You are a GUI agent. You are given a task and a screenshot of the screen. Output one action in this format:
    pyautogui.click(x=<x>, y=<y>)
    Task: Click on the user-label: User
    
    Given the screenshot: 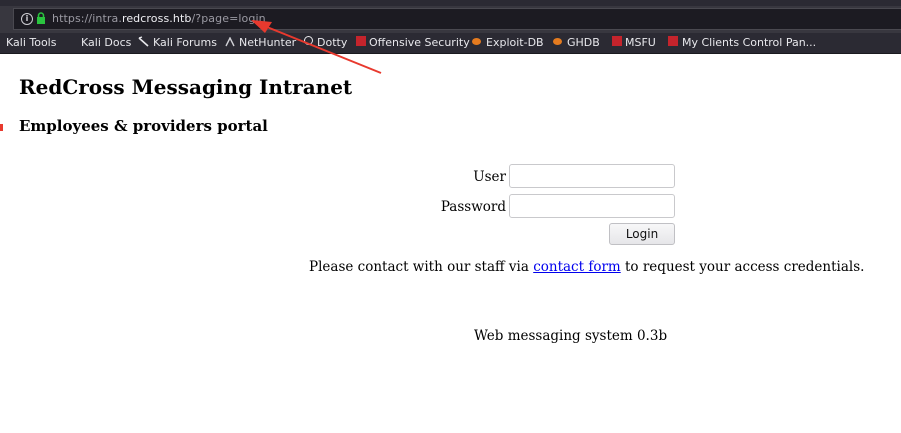 What is the action you would take?
    pyautogui.click(x=489, y=177)
    